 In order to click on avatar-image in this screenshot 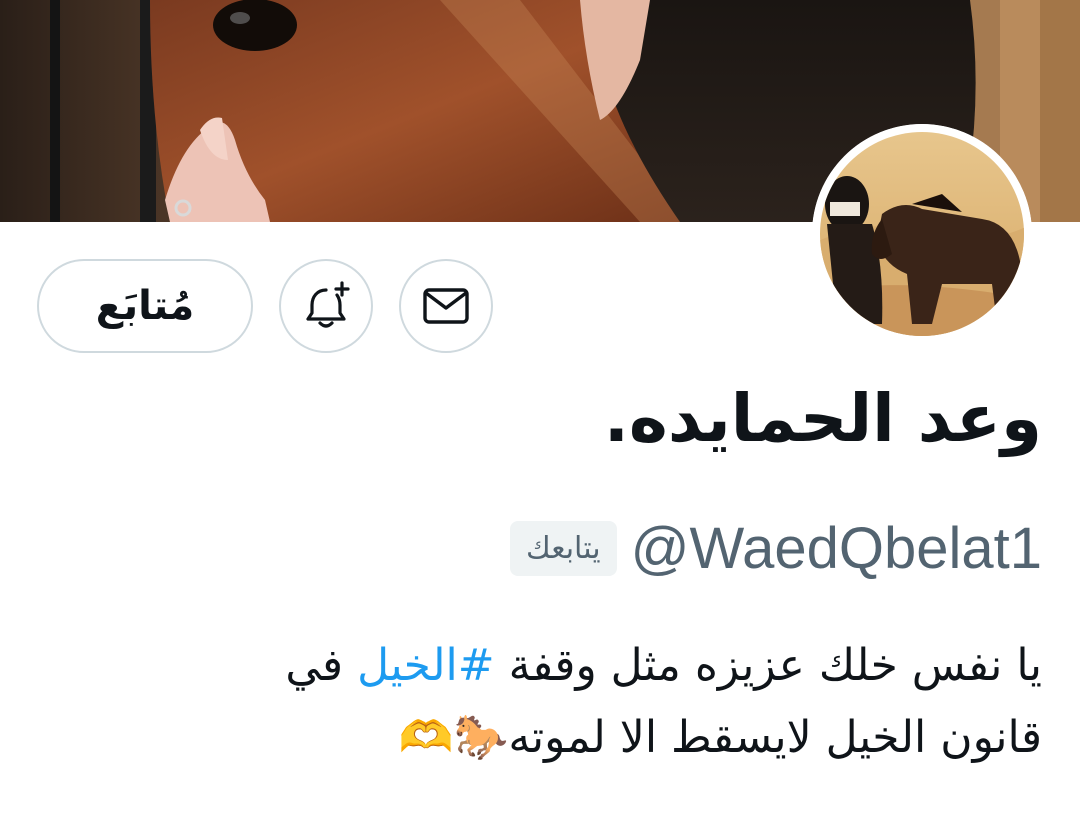, I will do `click(922, 234)`.